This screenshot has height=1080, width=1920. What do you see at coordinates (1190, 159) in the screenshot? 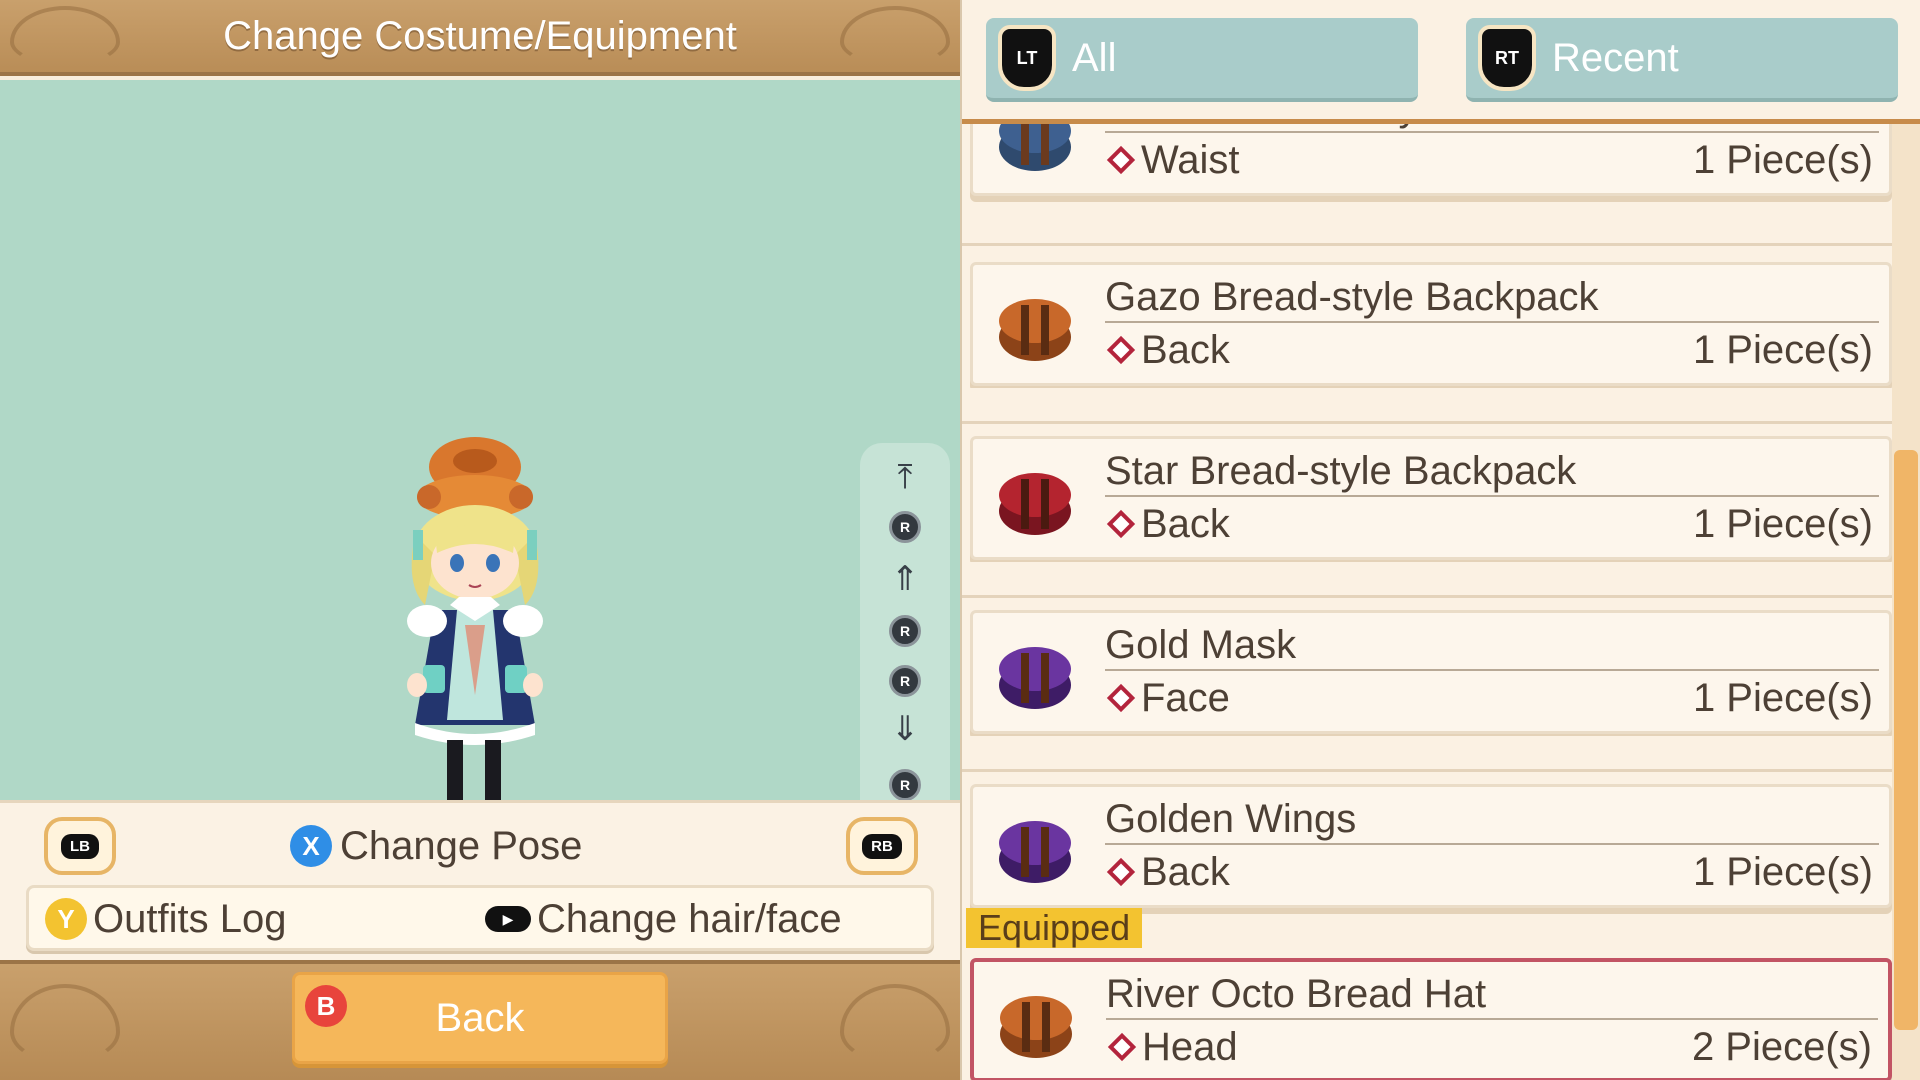
I see `item-slot-label: Waist` at bounding box center [1190, 159].